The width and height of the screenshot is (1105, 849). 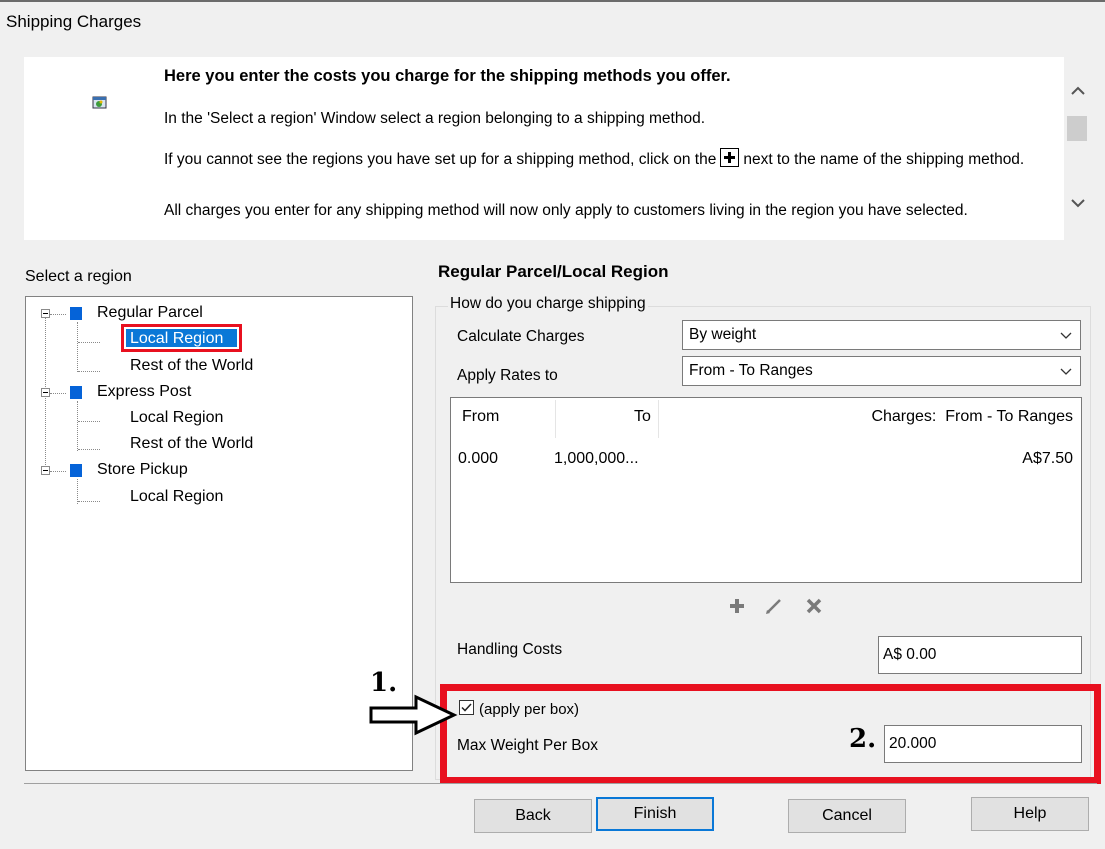 I want to click on calculate-charges-select: By weight, so click(x=881, y=335).